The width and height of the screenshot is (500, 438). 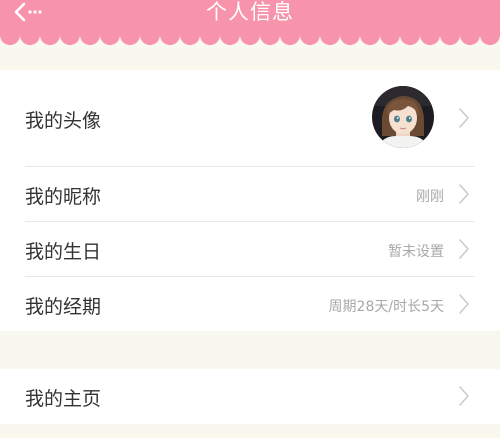 I want to click on header-bar: 个人信息, so click(x=250, y=24).